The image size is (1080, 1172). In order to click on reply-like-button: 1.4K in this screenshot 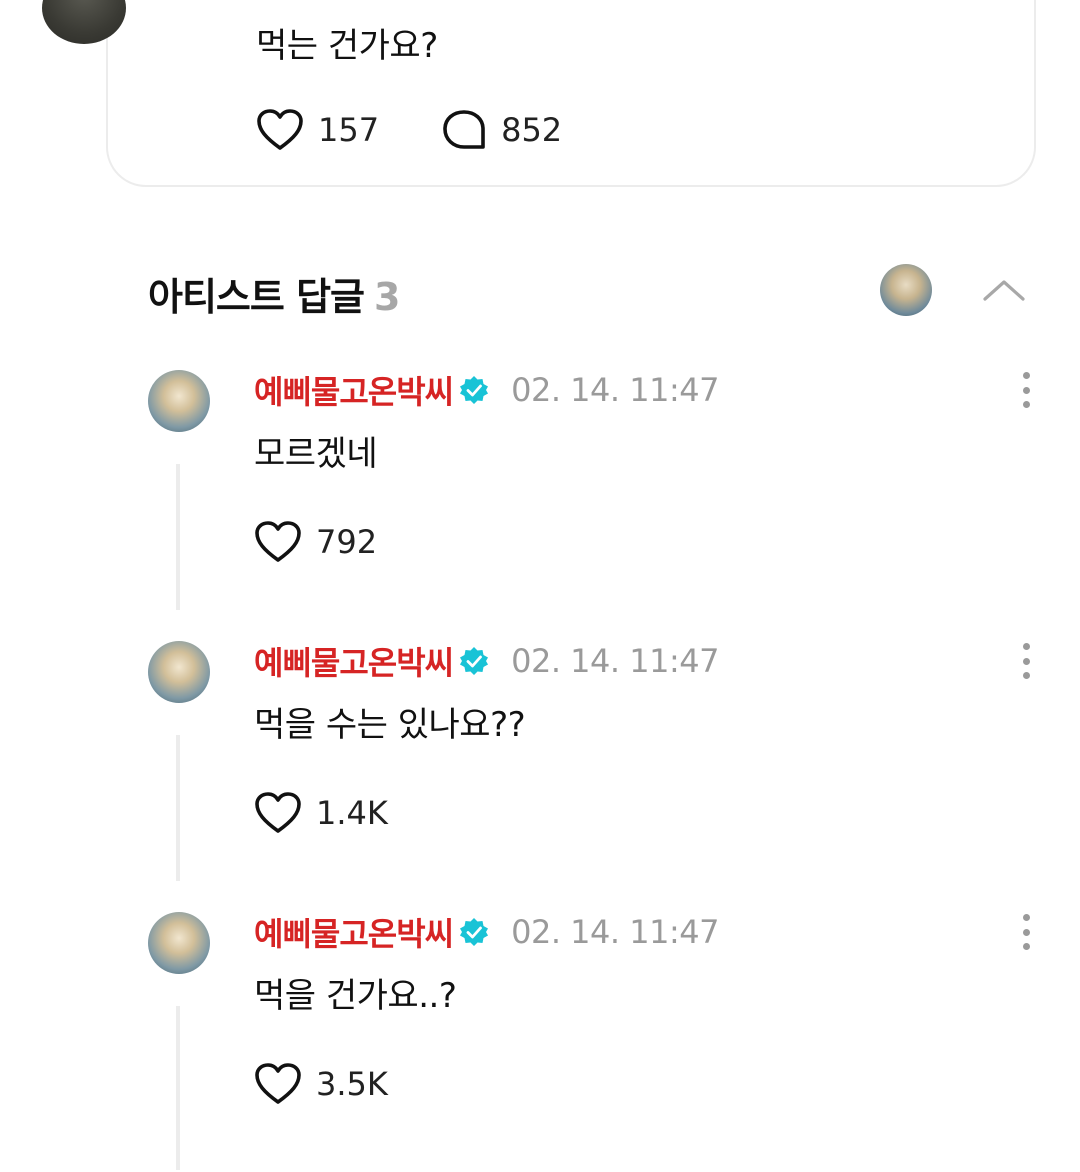, I will do `click(321, 813)`.